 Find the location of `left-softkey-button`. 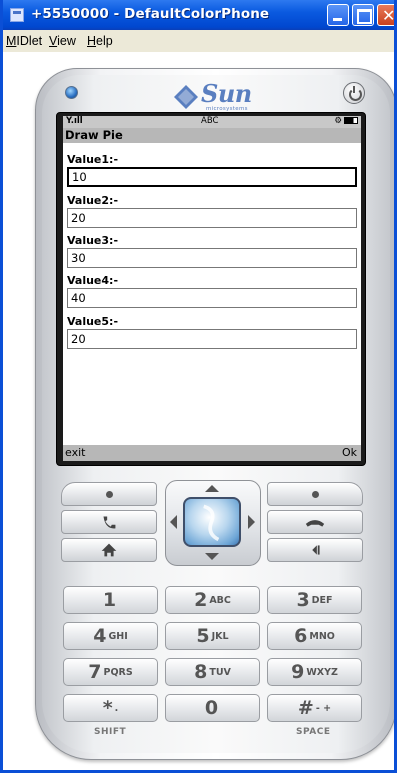

left-softkey-button is located at coordinates (109, 494).